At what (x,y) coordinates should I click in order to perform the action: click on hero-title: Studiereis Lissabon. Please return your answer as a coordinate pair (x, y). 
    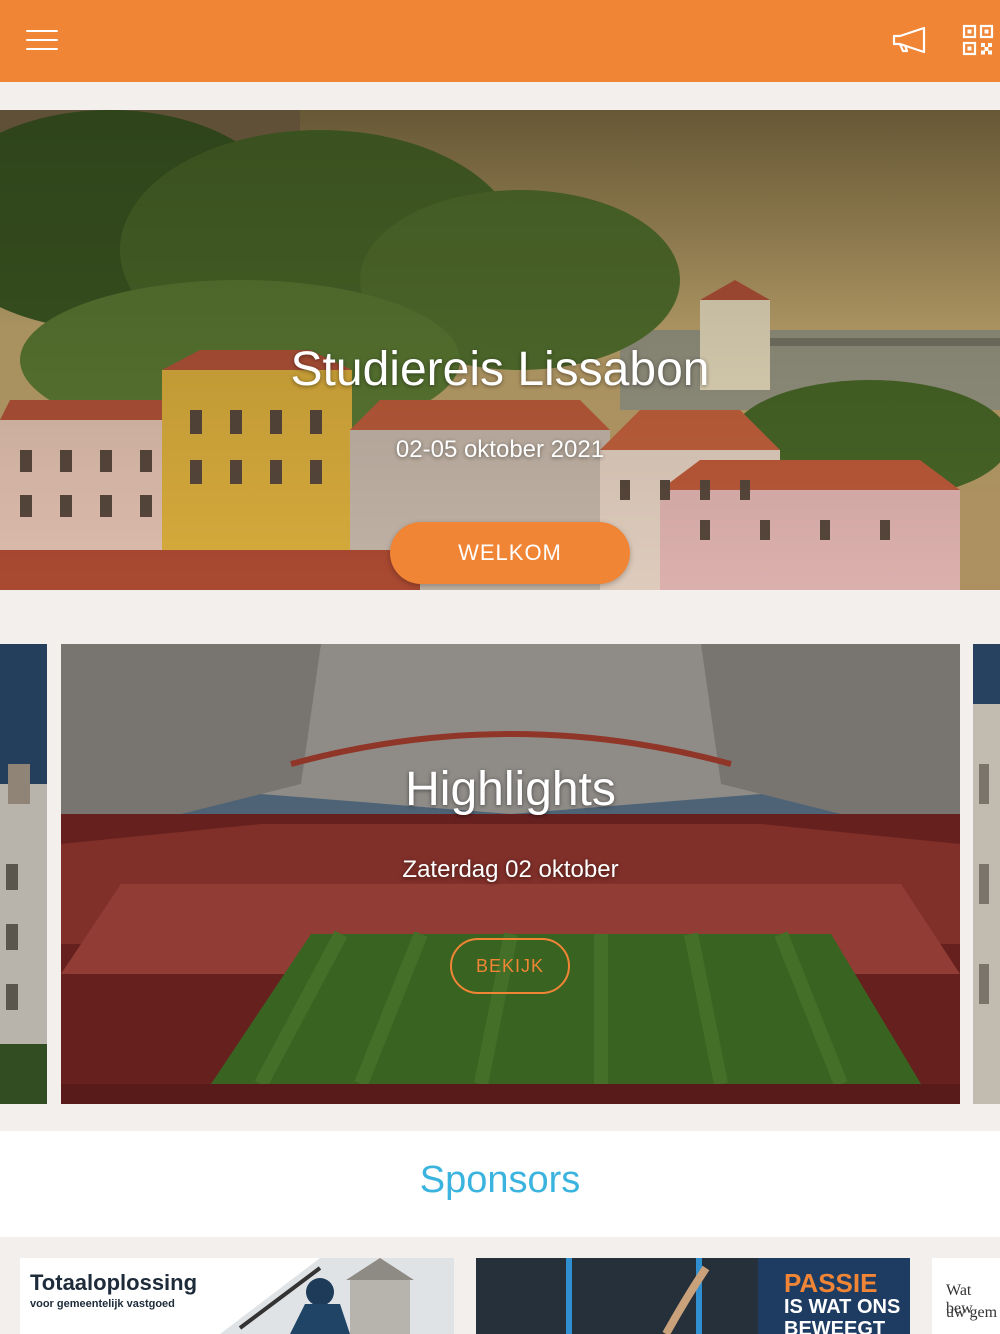
    Looking at the image, I should click on (500, 369).